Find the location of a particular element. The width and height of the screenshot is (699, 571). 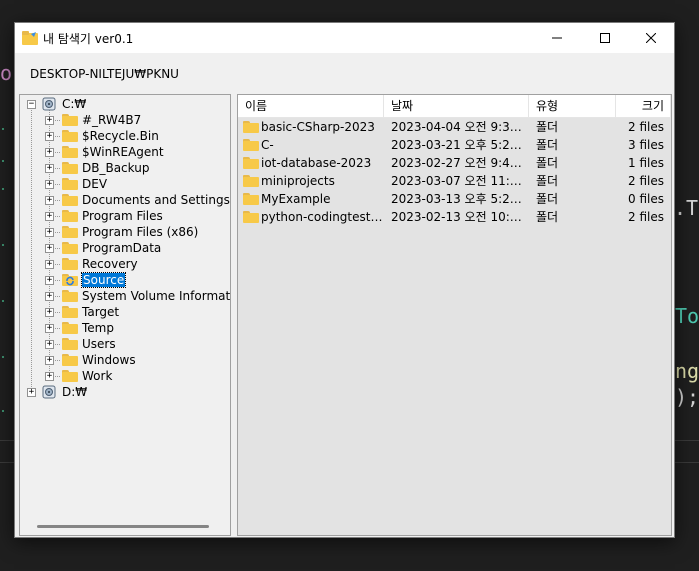

tree-item-label: $Recycle.Bin is located at coordinates (120, 136).